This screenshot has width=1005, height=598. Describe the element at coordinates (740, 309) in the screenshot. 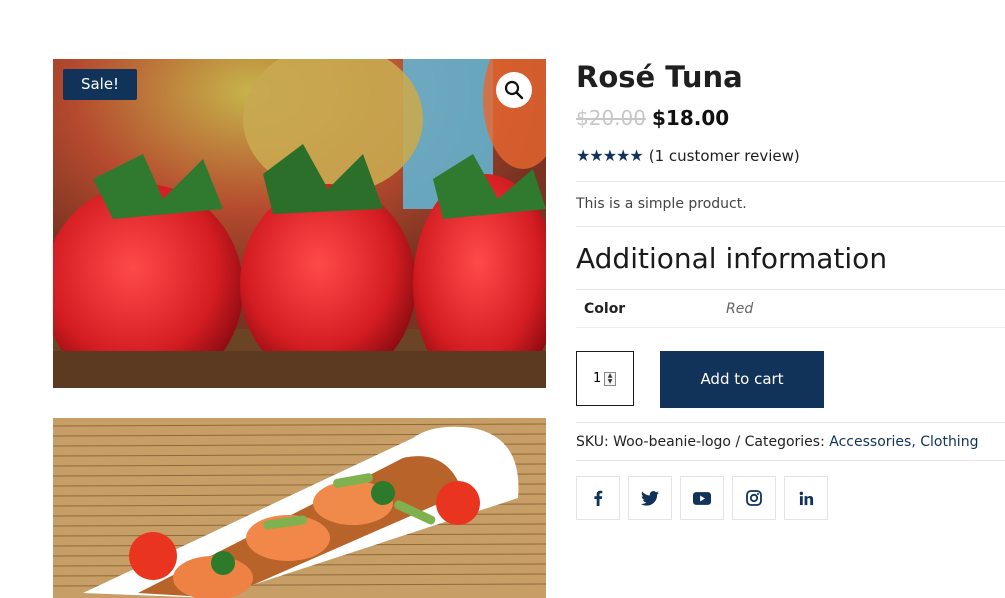

I see `attribute-value-color: Red` at that location.